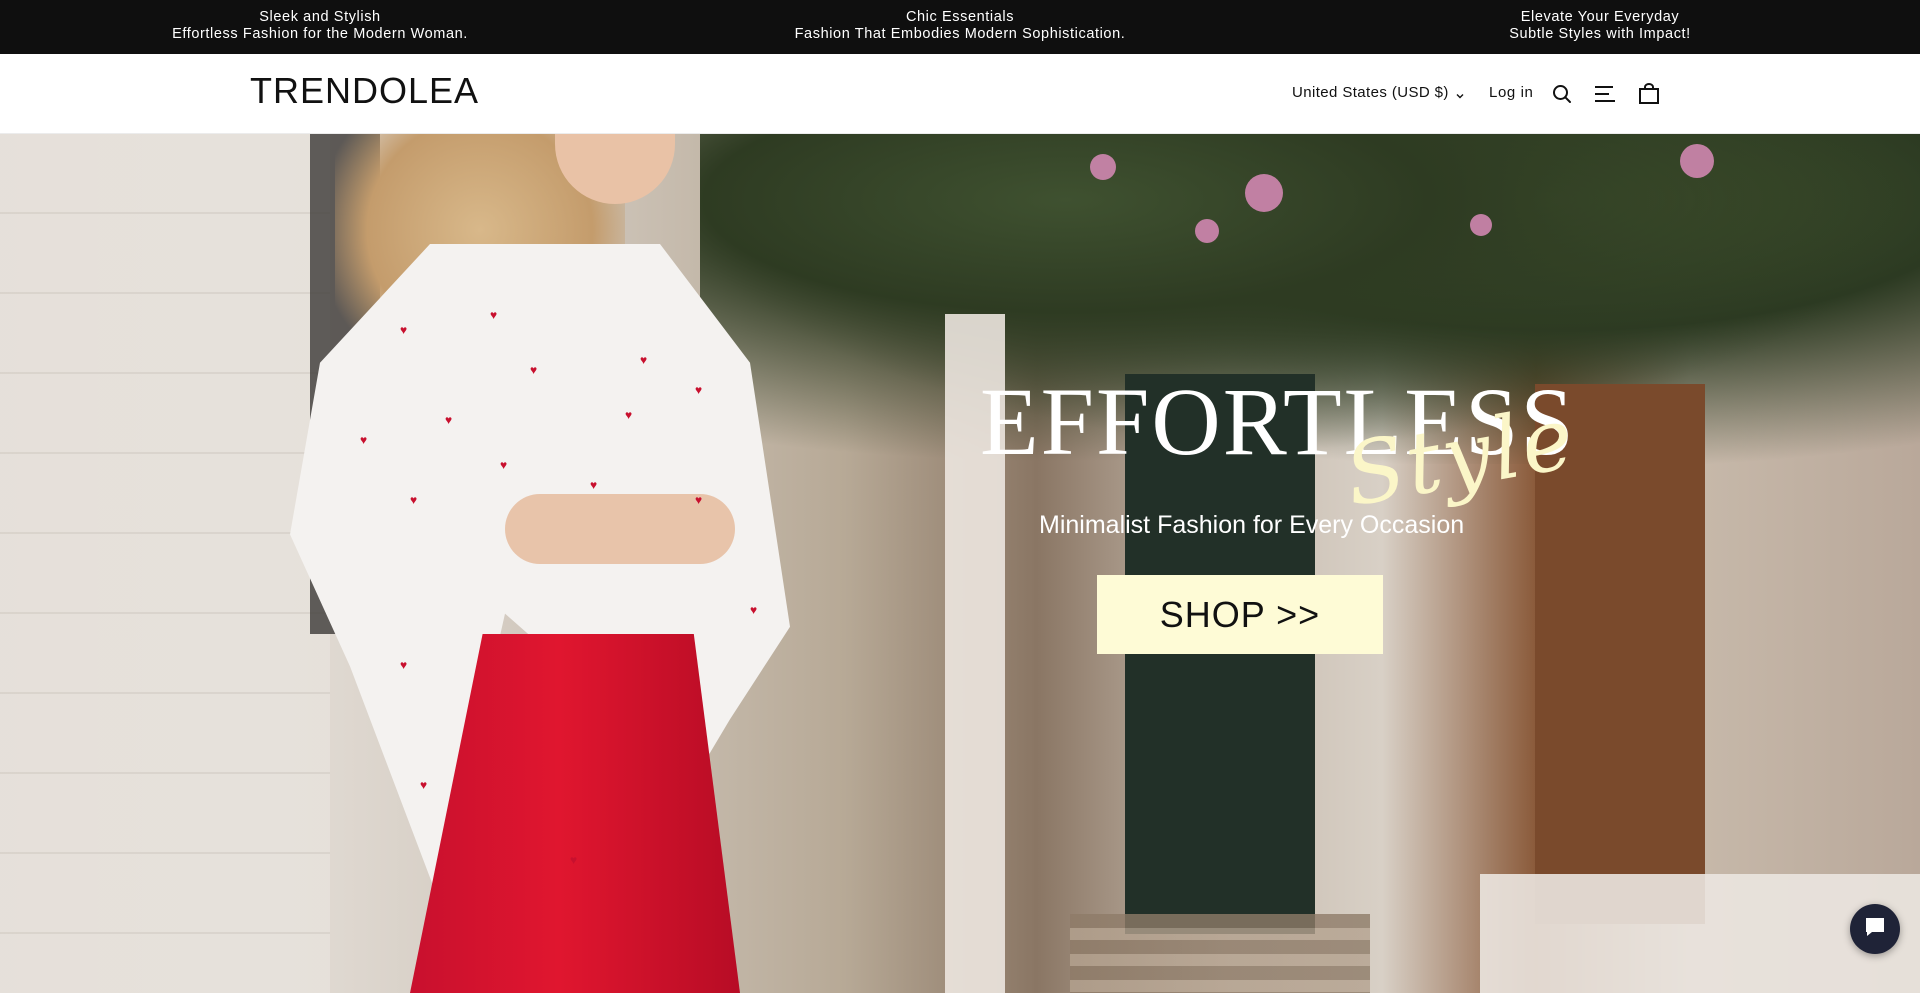 Image resolution: width=1920 pixels, height=993 pixels. What do you see at coordinates (320, 34) in the screenshot?
I see `announcement-line2: Effortless Fashion for the Modern Woman.` at bounding box center [320, 34].